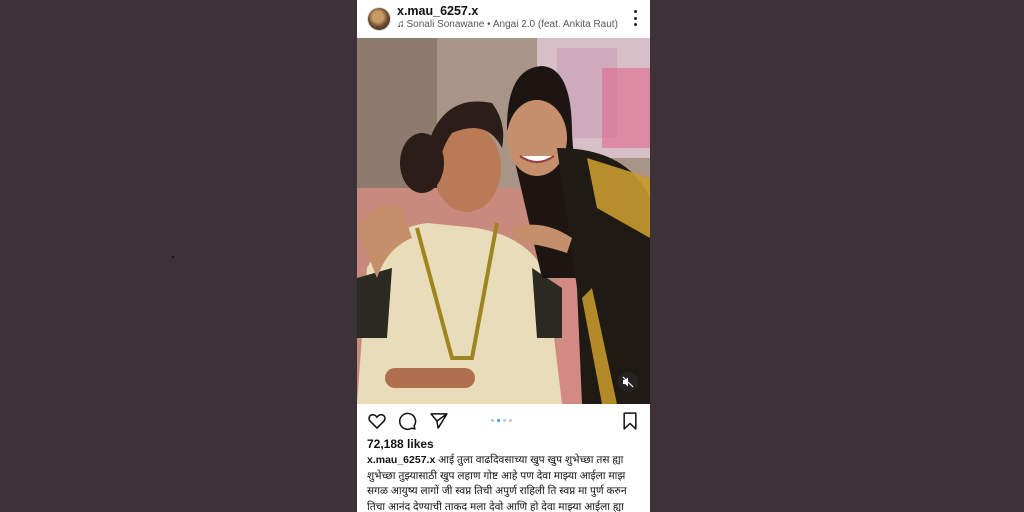  I want to click on carousel-indicator, so click(501, 420).